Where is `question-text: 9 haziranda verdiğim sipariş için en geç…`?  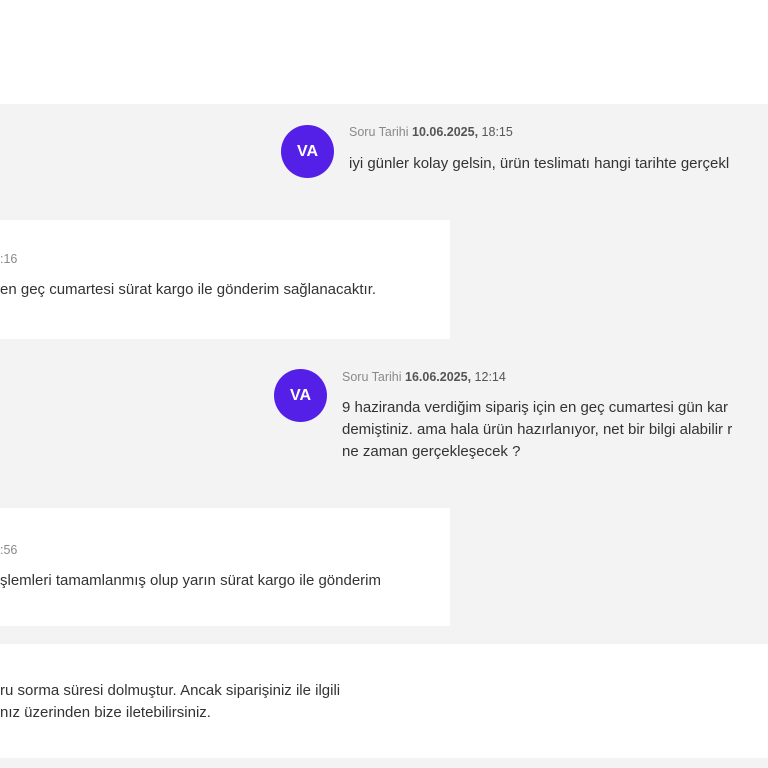
question-text: 9 haziranda verdiğim sipariş için en geç… is located at coordinates (537, 430).